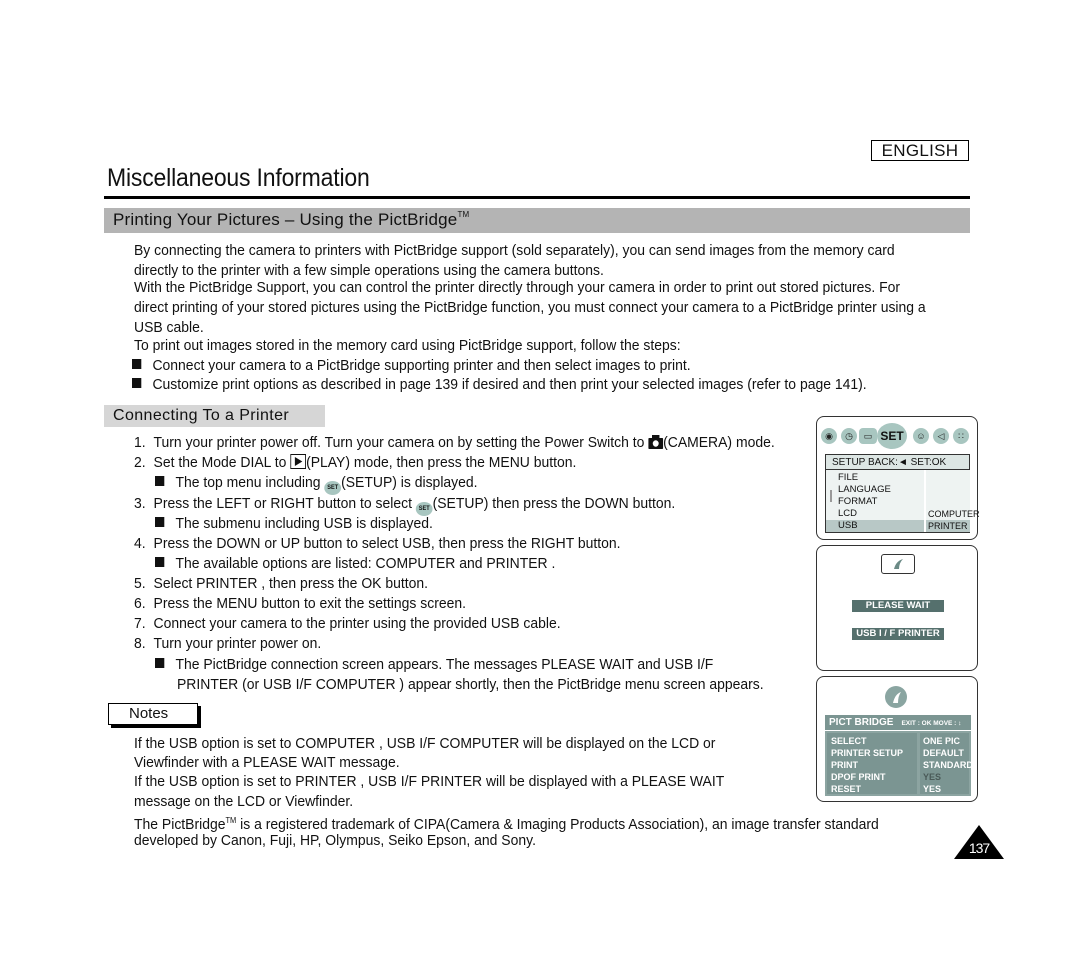  Describe the element at coordinates (943, 753) in the screenshot. I see `value-printer-setup: DEFAULT` at that location.